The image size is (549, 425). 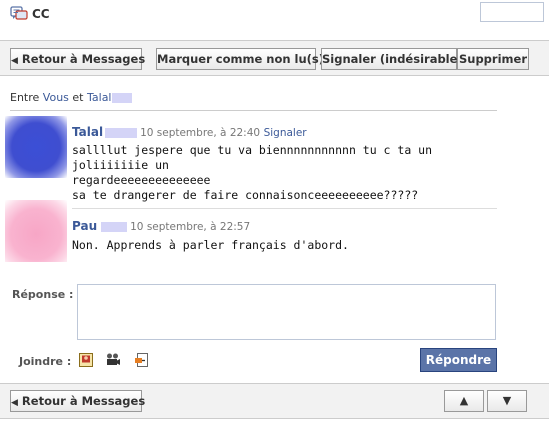 I want to click on participant-other-link: Talal, so click(x=99, y=97).